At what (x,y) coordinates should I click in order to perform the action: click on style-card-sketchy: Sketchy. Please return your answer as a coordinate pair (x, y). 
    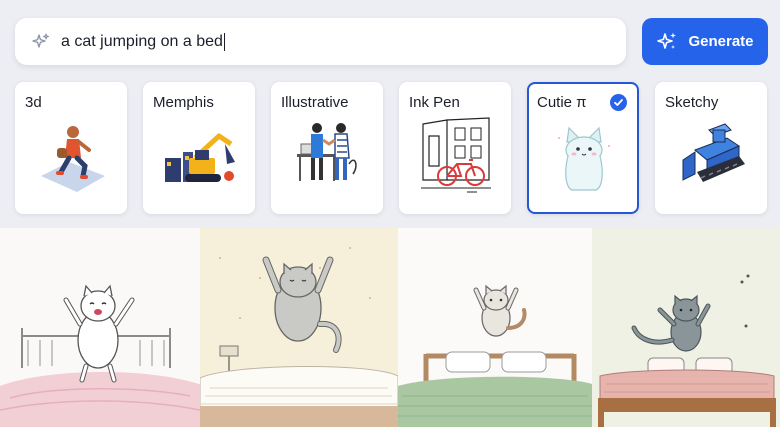
    Looking at the image, I should click on (711, 148).